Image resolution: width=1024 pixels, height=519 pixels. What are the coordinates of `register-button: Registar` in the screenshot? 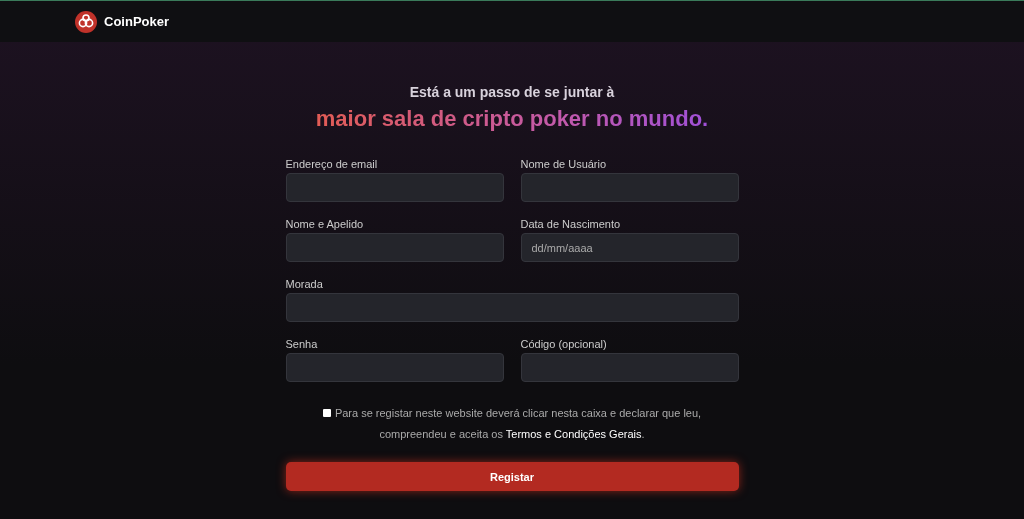 It's located at (512, 476).